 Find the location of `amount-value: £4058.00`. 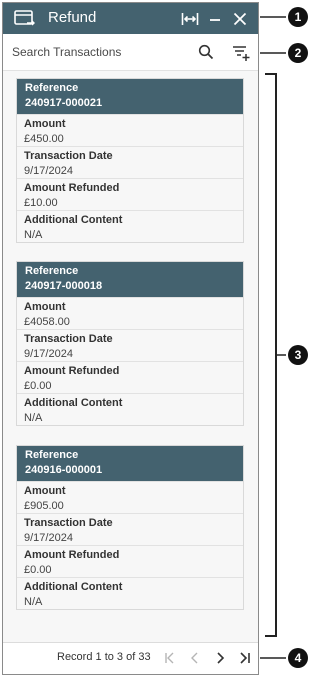

amount-value: £4058.00 is located at coordinates (47, 322).